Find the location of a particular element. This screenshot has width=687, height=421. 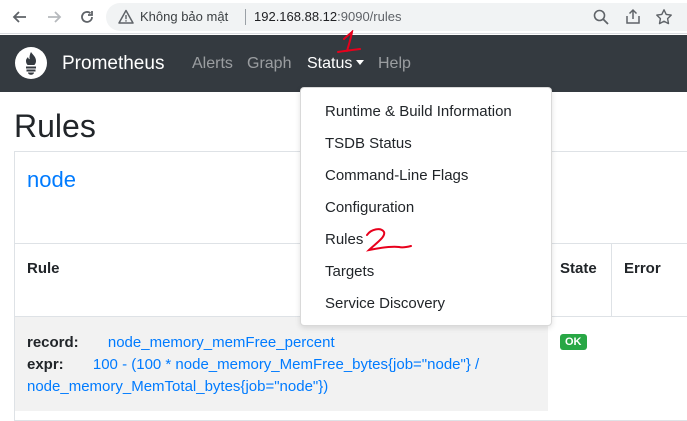

url-path: :9090/rules is located at coordinates (369, 16).